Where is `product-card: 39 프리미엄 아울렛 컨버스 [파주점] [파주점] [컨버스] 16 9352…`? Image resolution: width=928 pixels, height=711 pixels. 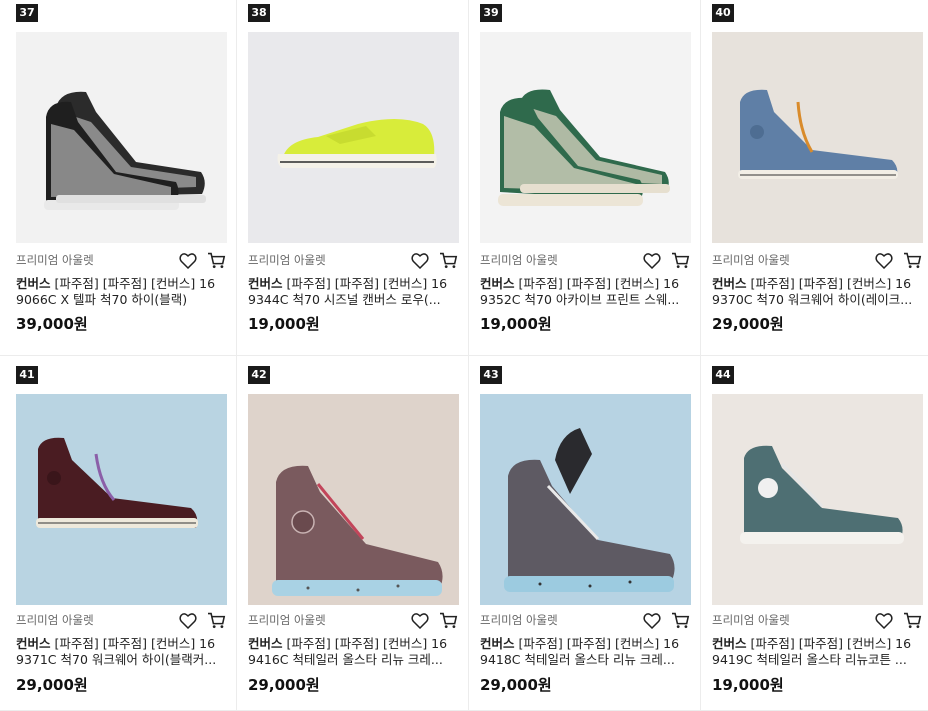 product-card: 39 프리미엄 아울렛 컨버스 [파주점] [파주점] [컨버스] 16 9352… is located at coordinates (585, 178).